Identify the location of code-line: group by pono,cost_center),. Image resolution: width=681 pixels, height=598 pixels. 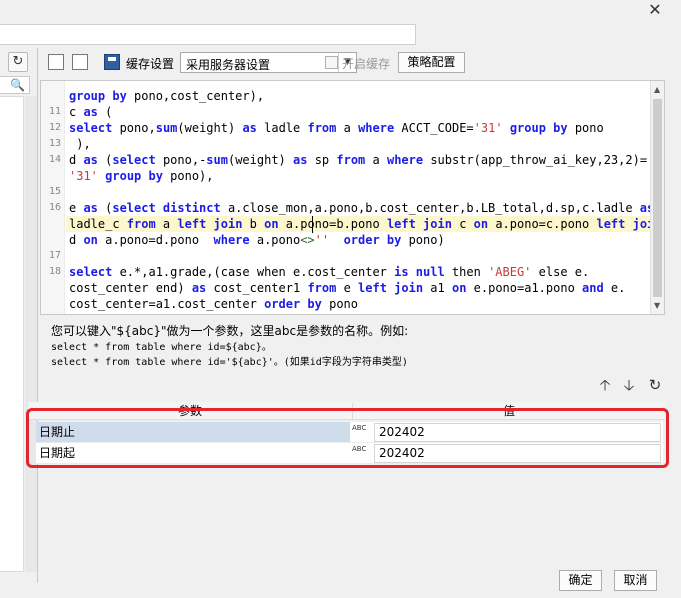
(167, 96).